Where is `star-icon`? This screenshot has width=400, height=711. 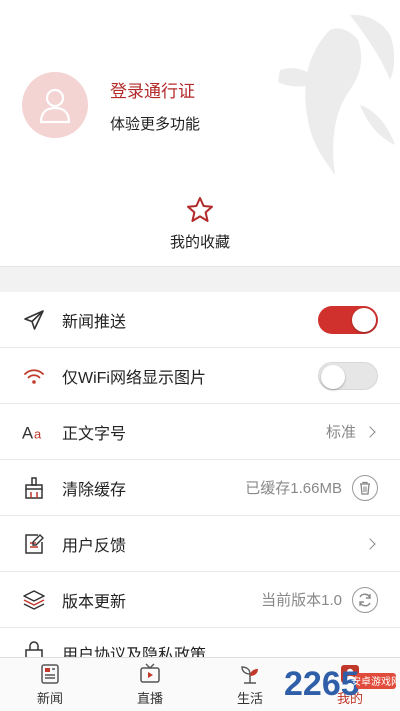 star-icon is located at coordinates (200, 209).